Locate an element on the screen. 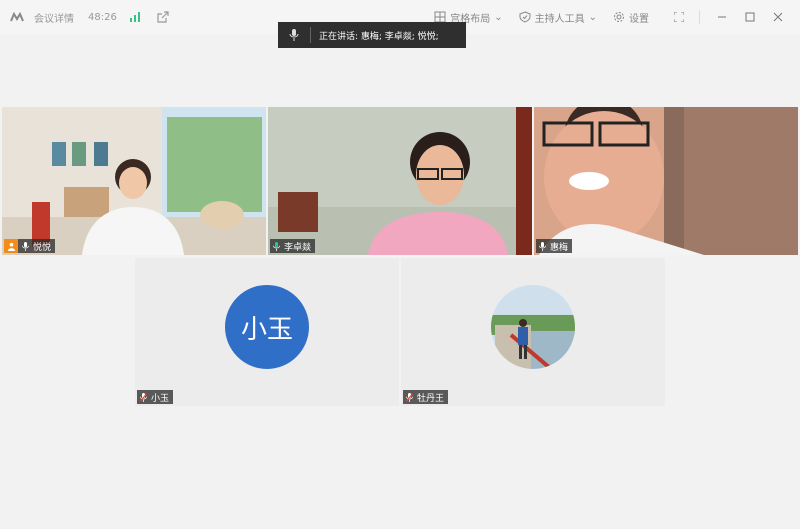 Image resolution: width=800 pixels, height=529 pixels. close-button is located at coordinates (778, 17).